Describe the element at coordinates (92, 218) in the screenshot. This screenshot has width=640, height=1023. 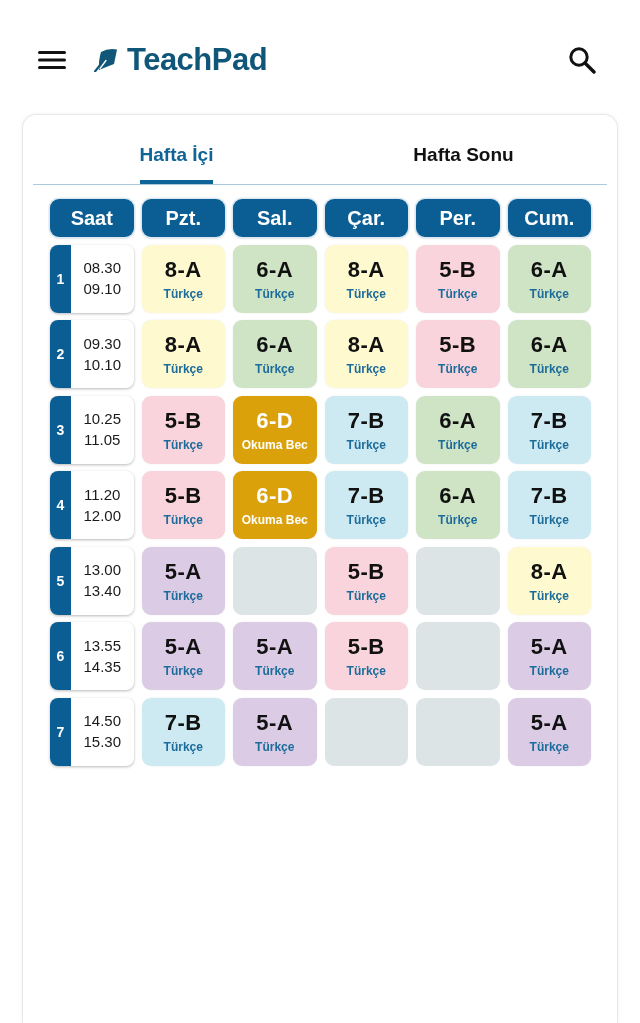
I see `column-header: Saat` at that location.